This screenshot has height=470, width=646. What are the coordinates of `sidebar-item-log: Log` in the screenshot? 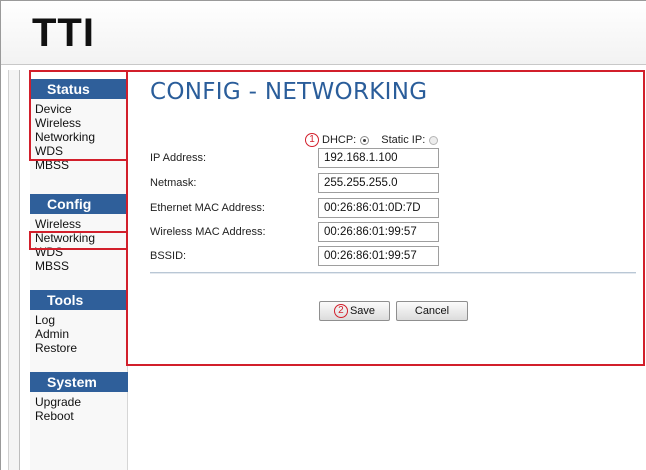 It's located at (79, 320).